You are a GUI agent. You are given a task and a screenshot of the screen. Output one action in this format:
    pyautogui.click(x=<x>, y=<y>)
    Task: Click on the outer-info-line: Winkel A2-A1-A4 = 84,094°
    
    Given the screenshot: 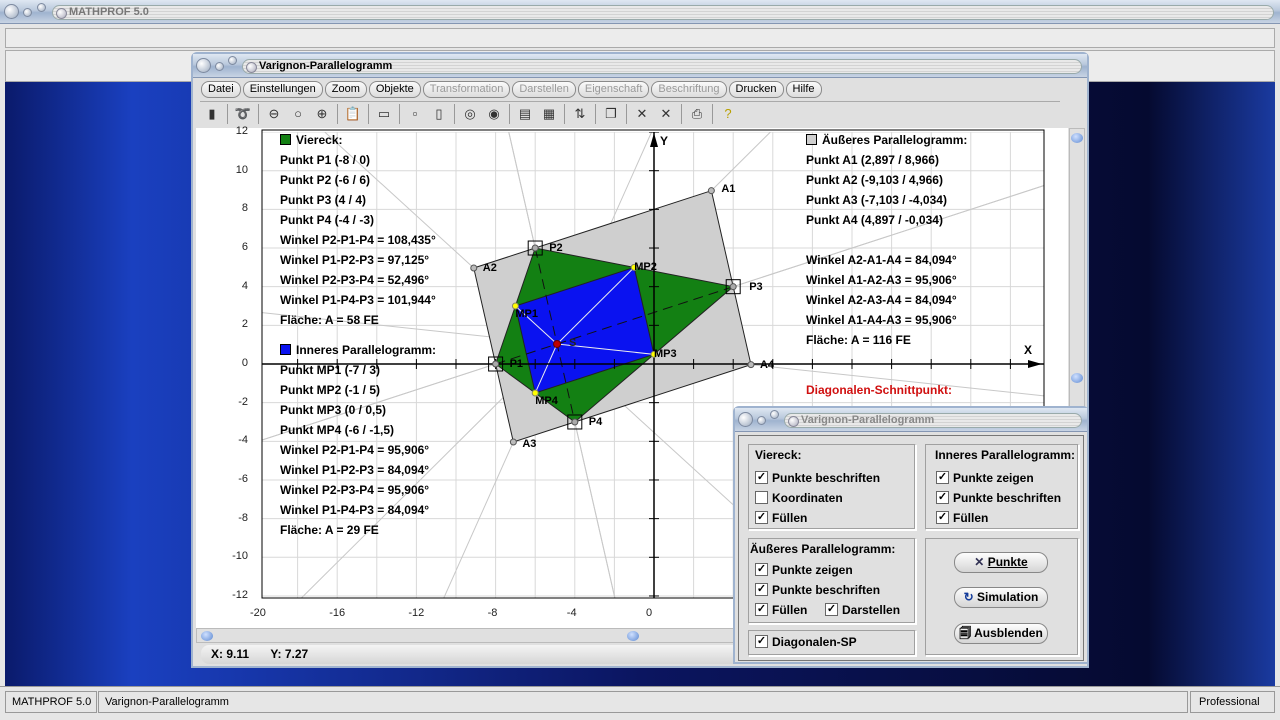 What is the action you would take?
    pyautogui.click(x=881, y=260)
    